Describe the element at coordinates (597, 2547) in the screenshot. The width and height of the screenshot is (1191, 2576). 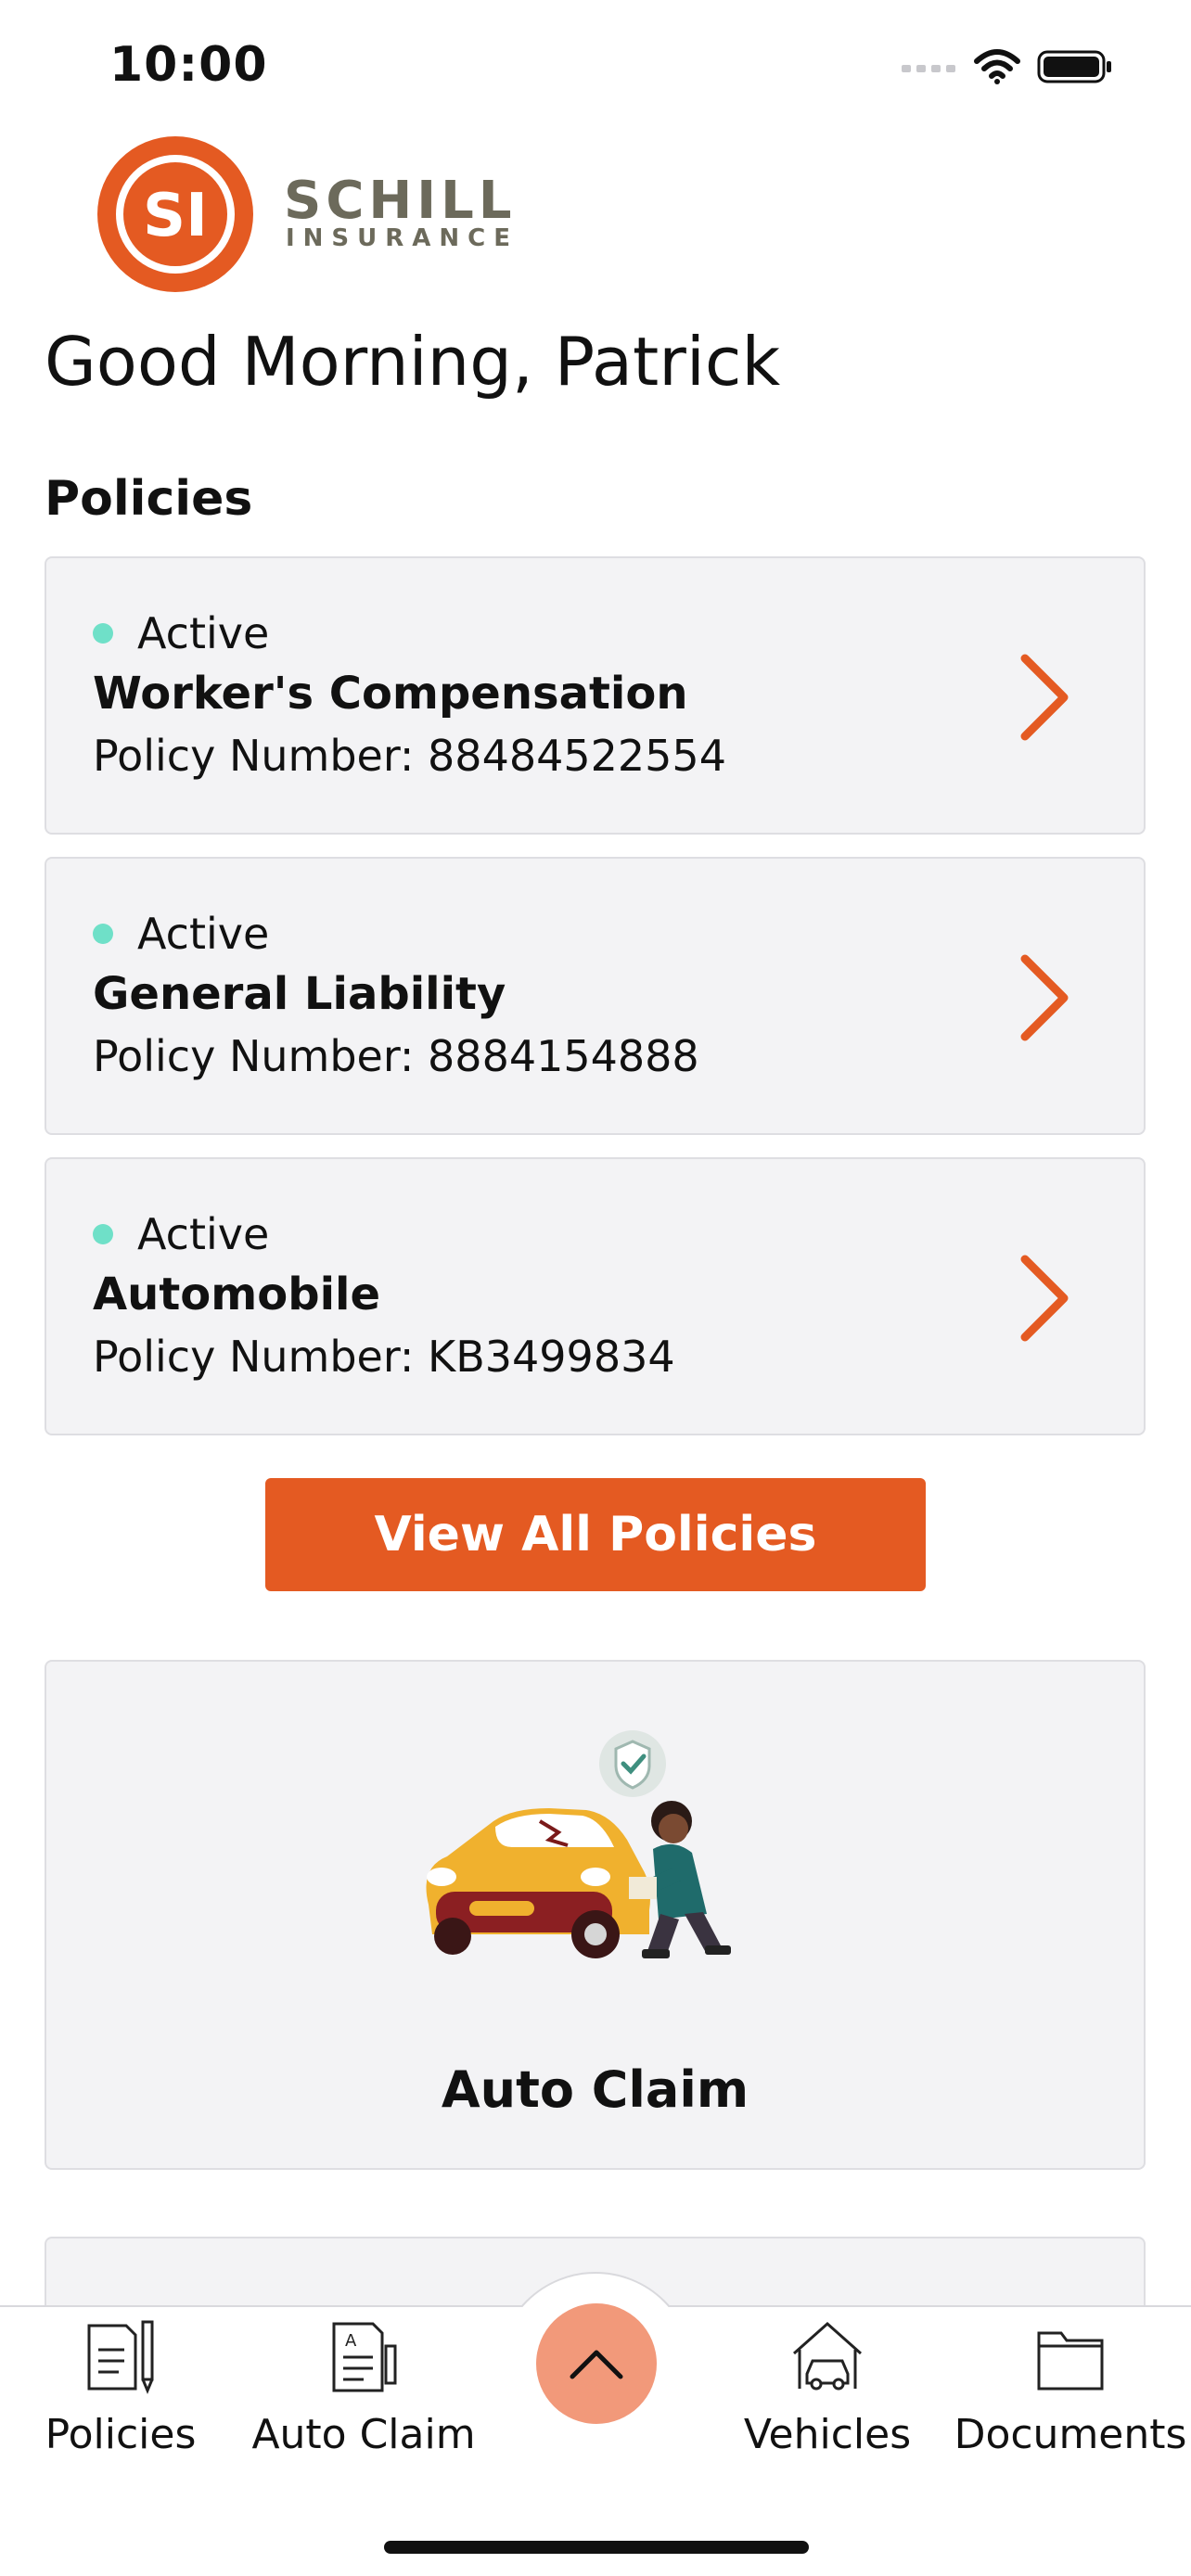
I see `home-indicator` at that location.